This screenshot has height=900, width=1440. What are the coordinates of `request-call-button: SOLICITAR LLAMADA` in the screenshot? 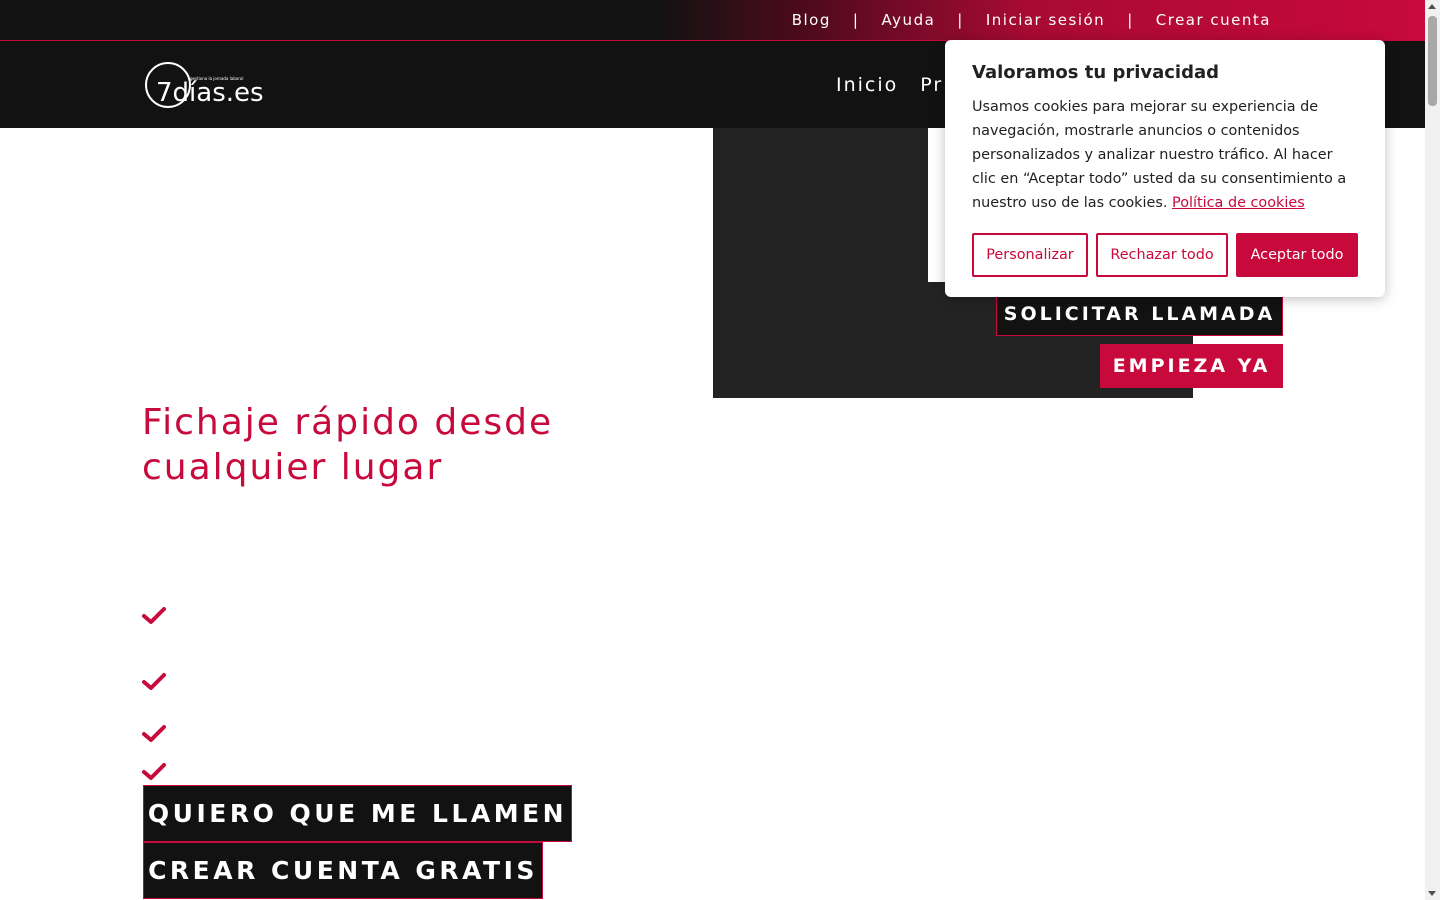 It's located at (1139, 314).